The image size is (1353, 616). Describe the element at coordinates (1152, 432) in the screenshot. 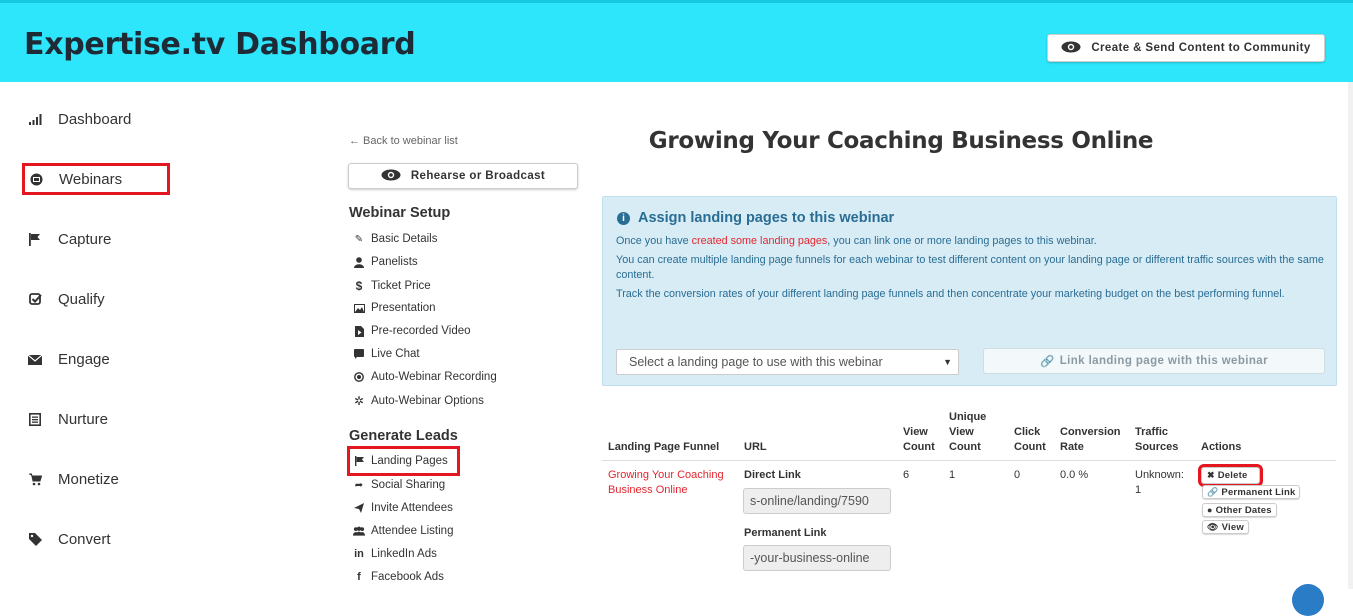

I see `header-line: Traffic` at that location.